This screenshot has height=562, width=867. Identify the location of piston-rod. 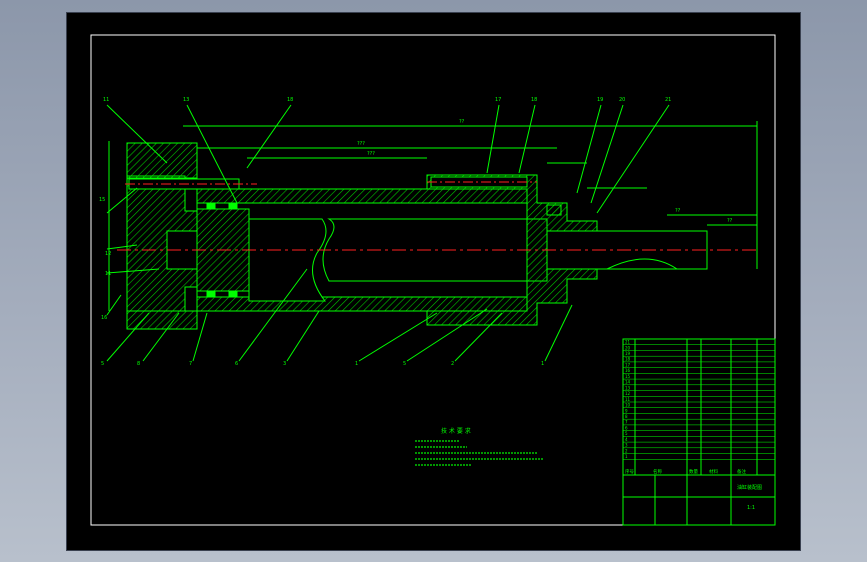
(287, 260).